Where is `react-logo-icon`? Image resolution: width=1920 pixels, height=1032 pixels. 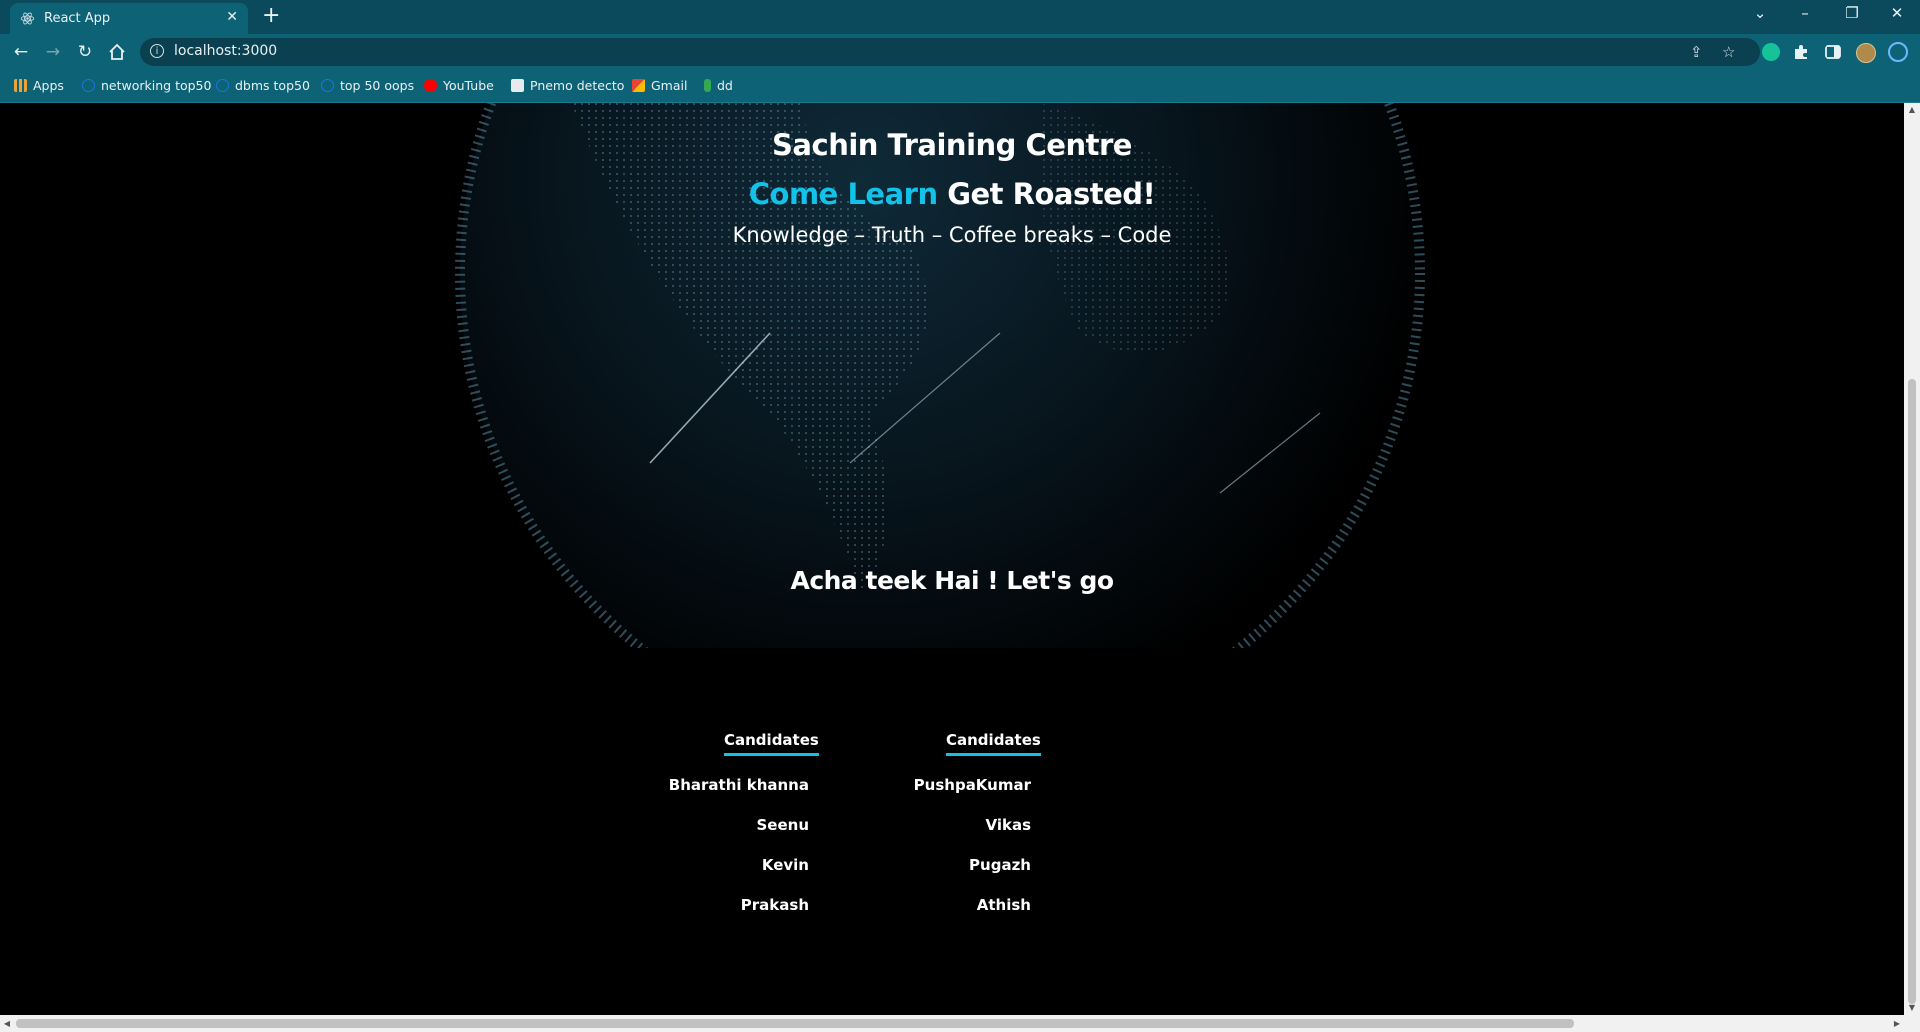
react-logo-icon is located at coordinates (27, 18).